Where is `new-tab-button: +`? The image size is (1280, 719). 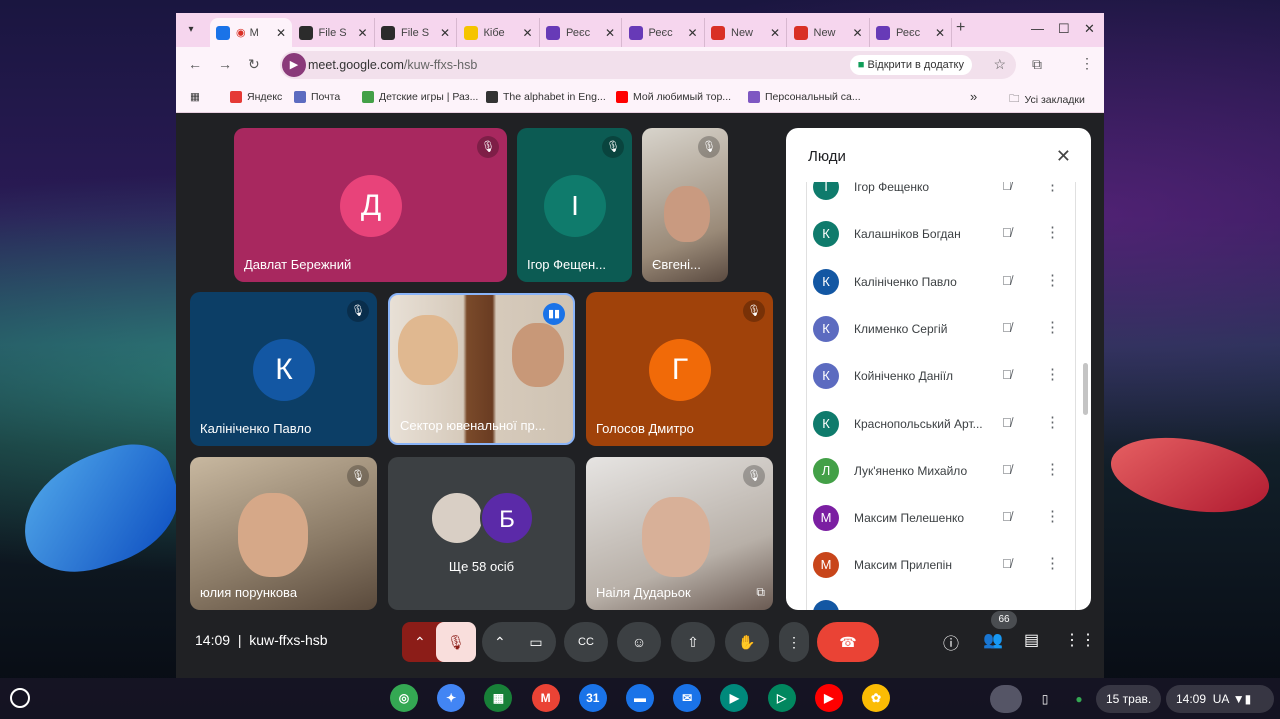 new-tab-button: + is located at coordinates (960, 28).